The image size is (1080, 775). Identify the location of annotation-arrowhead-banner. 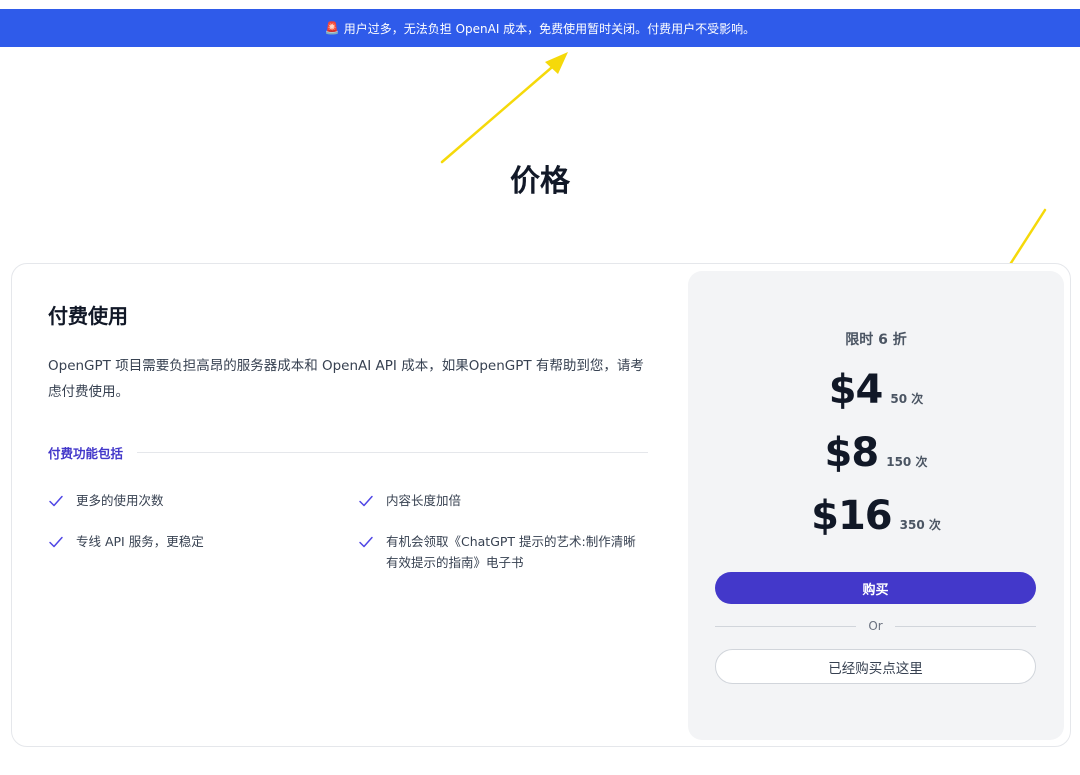
(556, 63).